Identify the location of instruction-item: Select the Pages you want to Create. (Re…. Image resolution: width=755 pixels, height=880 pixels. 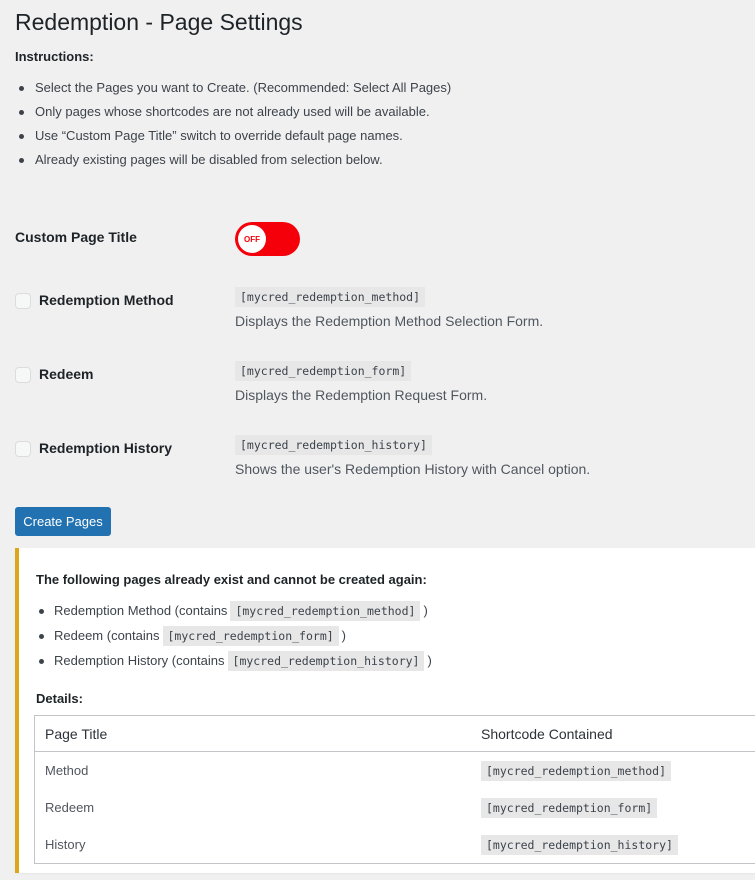
(233, 90).